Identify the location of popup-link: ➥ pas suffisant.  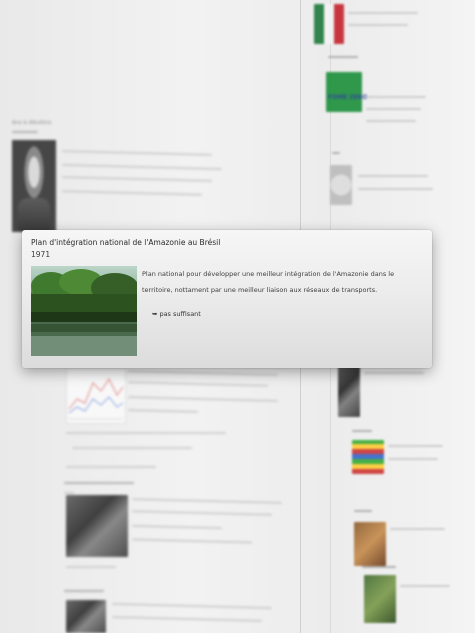
(176, 314).